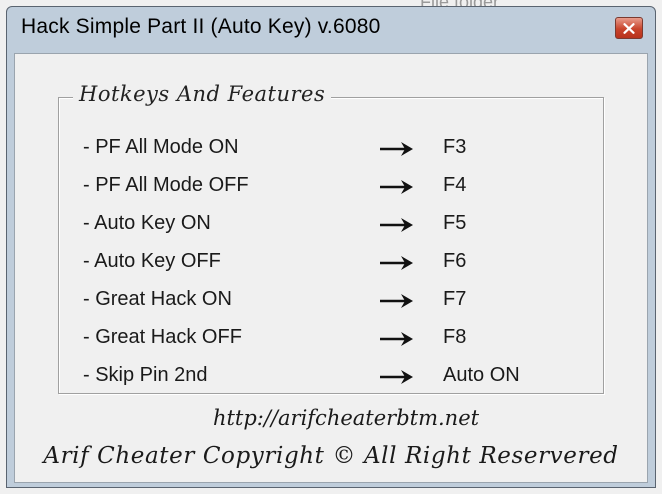 This screenshot has width=662, height=494. What do you see at coordinates (166, 185) in the screenshot?
I see `hotkey-feature-label: - PF All Mode OFF` at bounding box center [166, 185].